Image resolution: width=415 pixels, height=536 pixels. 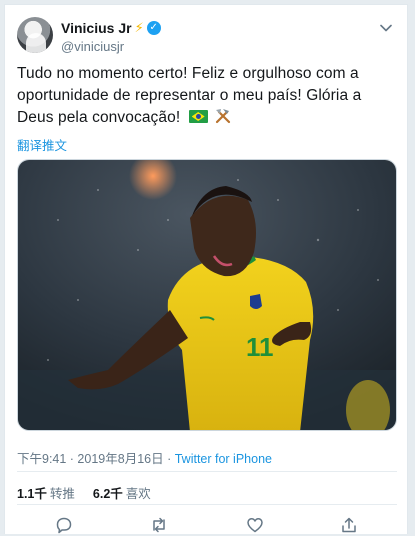 What do you see at coordinates (198, 116) in the screenshot?
I see `brazil-flag-icon` at bounding box center [198, 116].